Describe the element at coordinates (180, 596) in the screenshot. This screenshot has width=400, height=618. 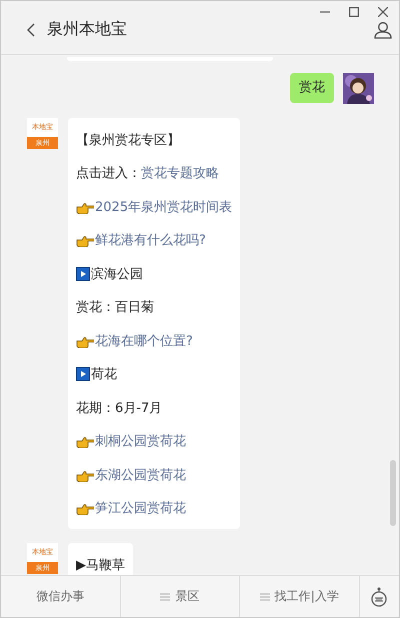
I see `menu-button: 景区` at that location.